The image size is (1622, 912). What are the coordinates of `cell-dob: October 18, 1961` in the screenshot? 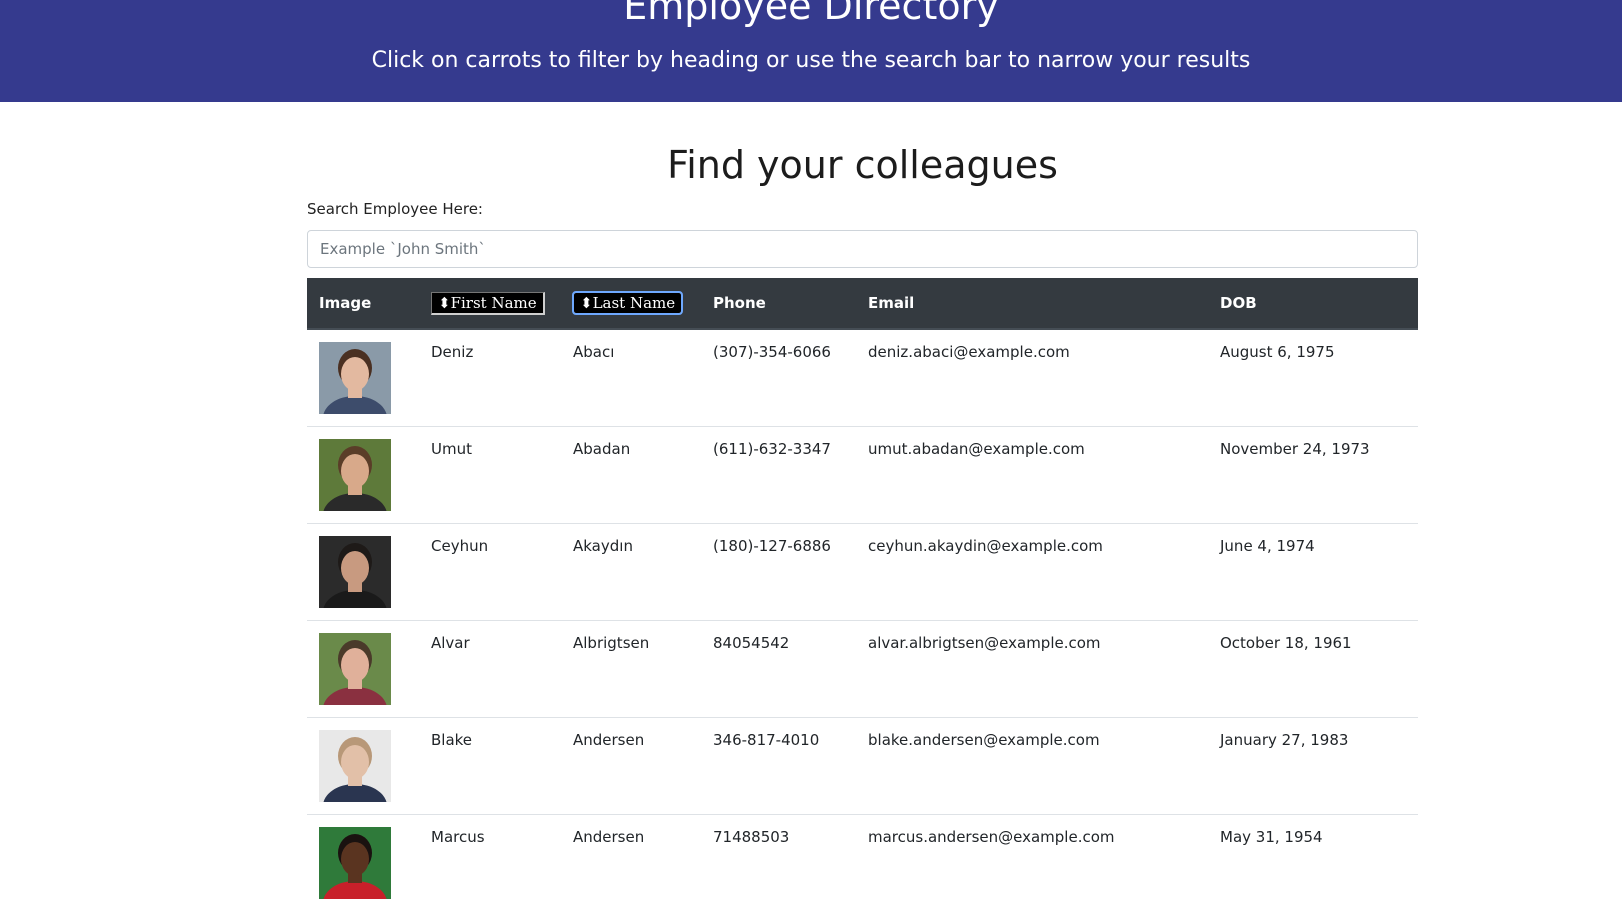 It's located at (1286, 643).